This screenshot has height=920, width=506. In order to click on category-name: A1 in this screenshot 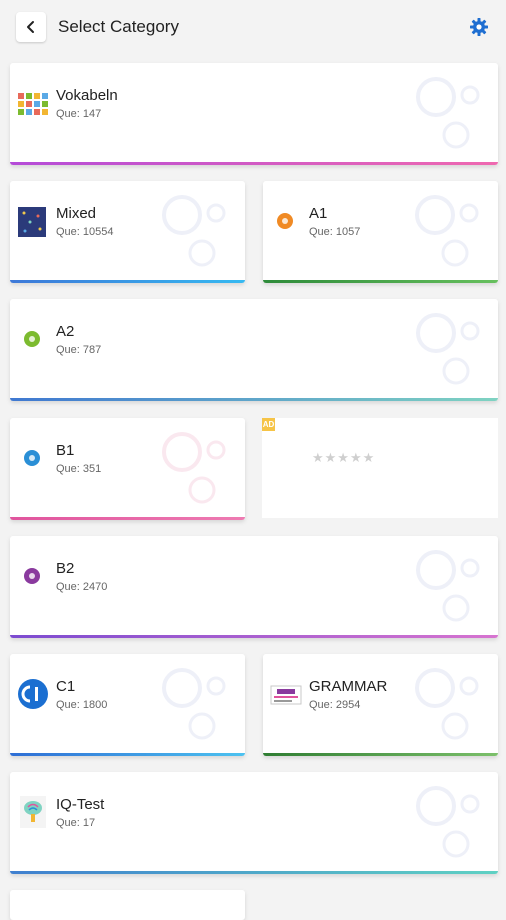, I will do `click(318, 213)`.